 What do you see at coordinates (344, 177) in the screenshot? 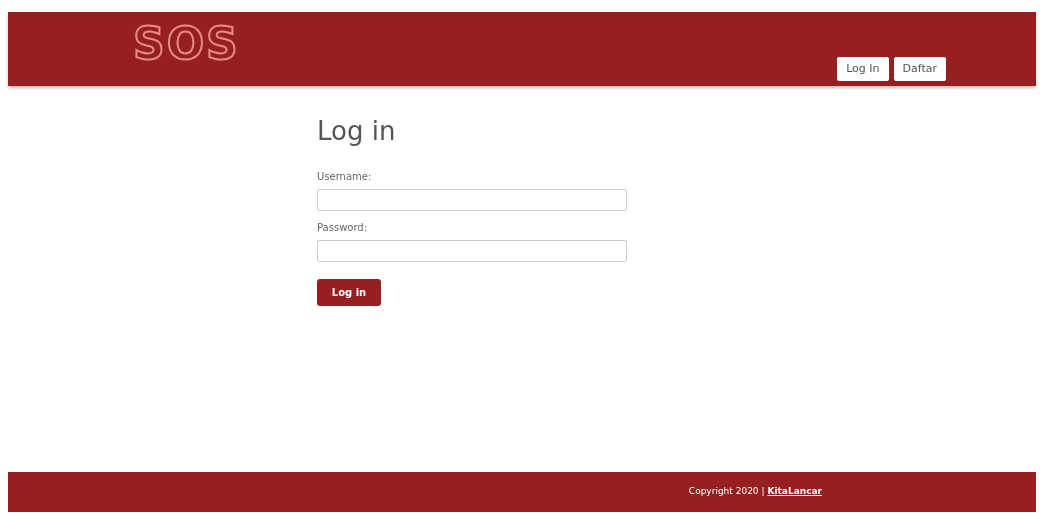
I see `field-label: Username:` at bounding box center [344, 177].